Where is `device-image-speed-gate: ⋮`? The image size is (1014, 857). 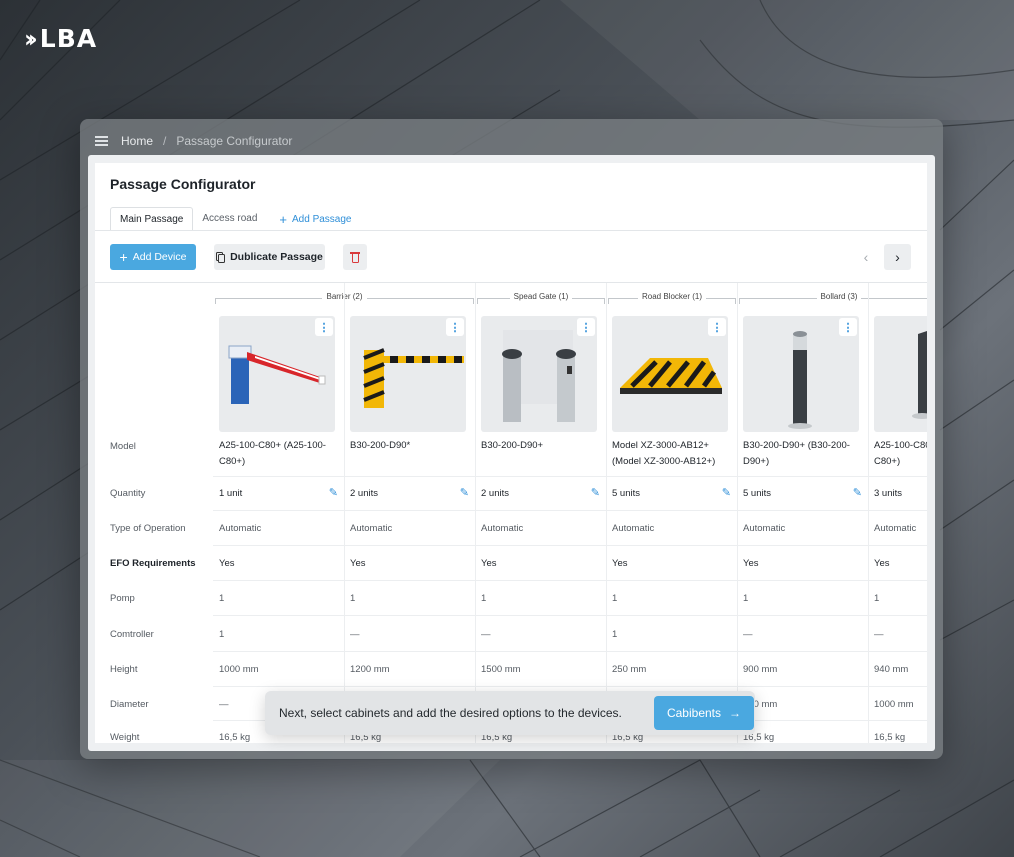
device-image-speed-gate: ⋮ is located at coordinates (539, 374).